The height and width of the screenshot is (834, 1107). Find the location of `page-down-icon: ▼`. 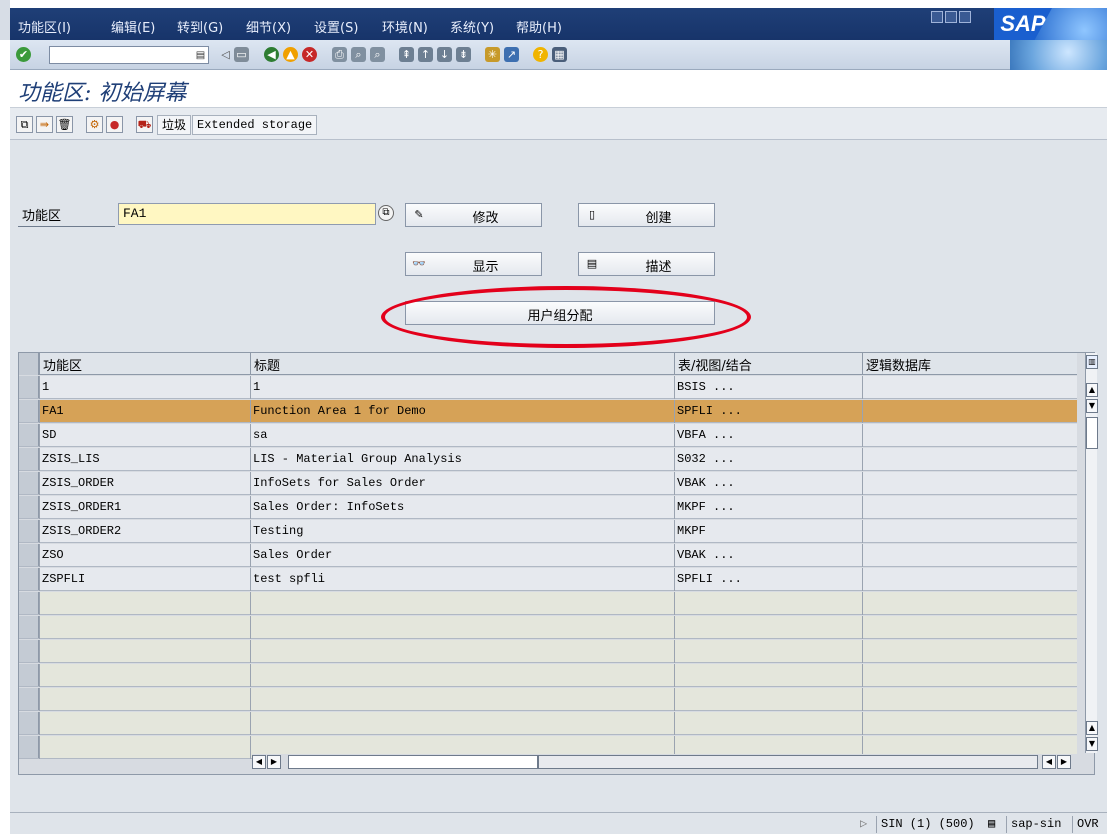

page-down-icon: ▼ is located at coordinates (1092, 744).